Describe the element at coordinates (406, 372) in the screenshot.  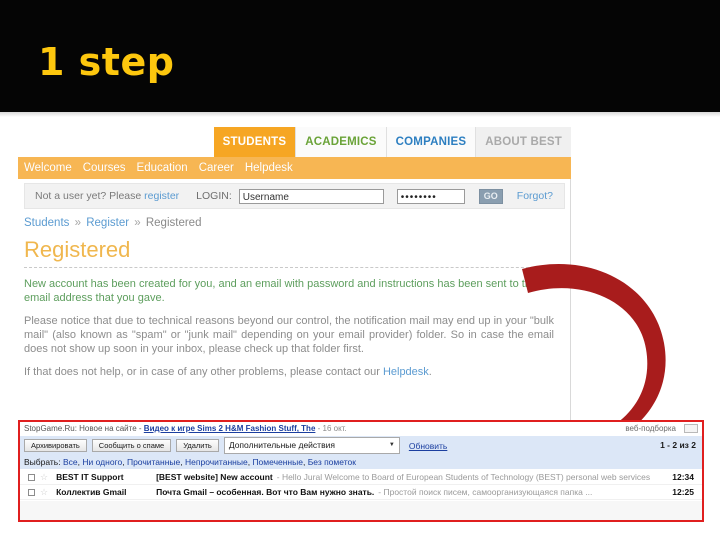
I see `helpdesk-link: Helpdesk` at that location.